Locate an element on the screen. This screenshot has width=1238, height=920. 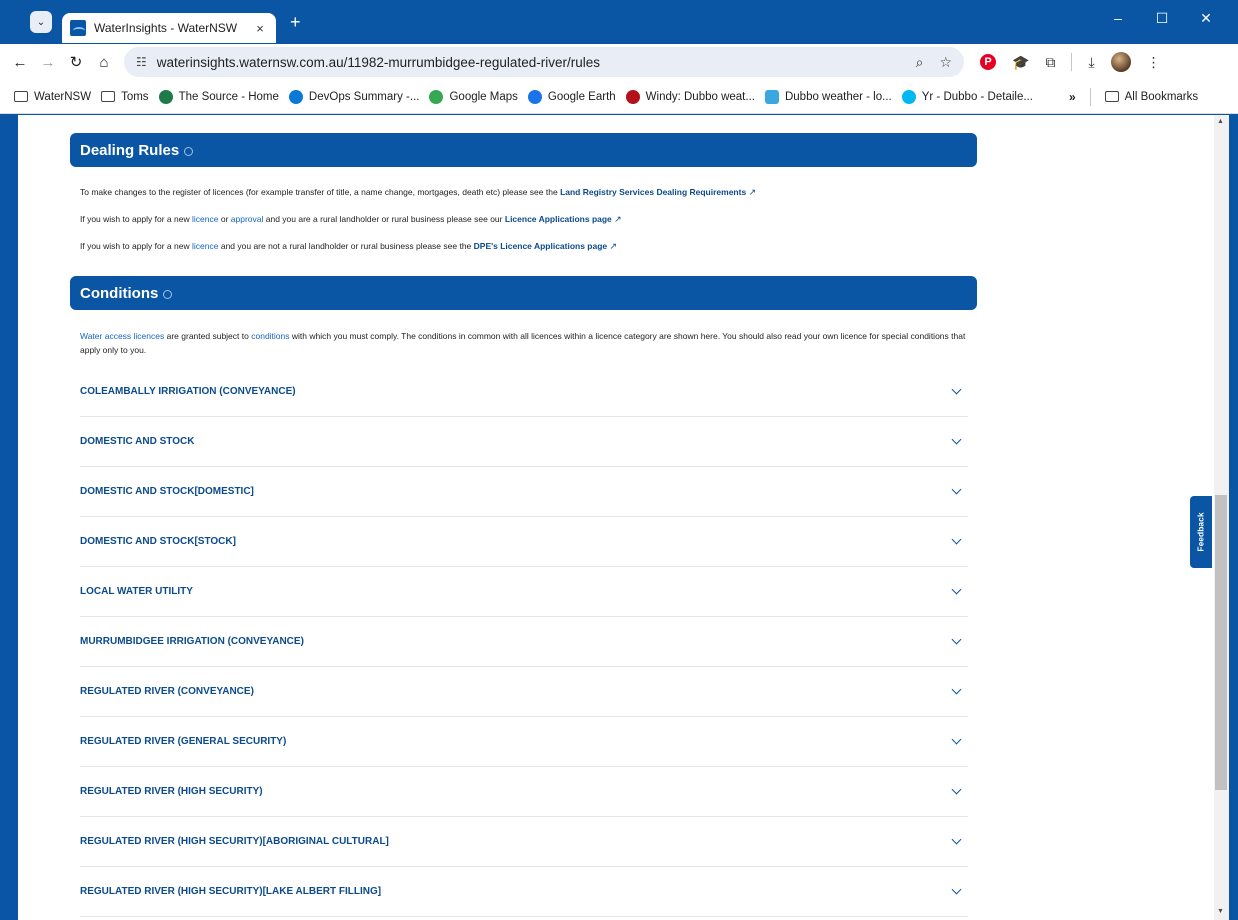
waternsw-favicon-icon is located at coordinates (78, 28).